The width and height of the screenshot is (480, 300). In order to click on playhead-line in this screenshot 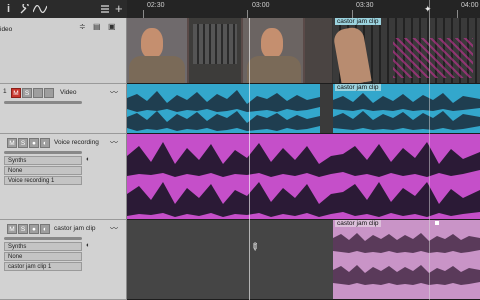, I will do `click(249, 159)`.